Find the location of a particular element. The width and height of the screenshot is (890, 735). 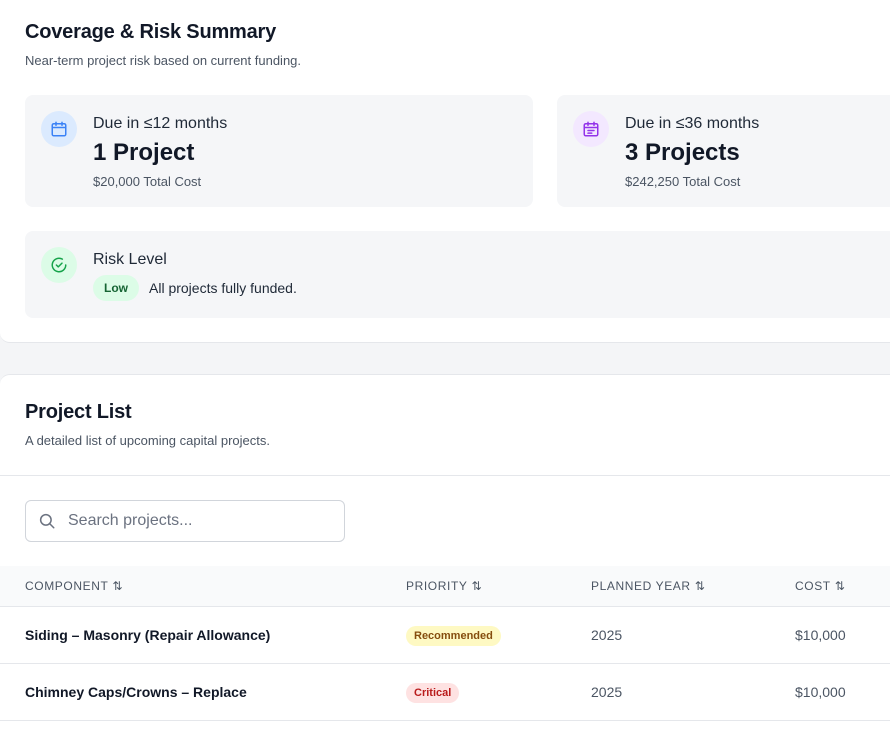

column-priority: PRIORITY ⇅ is located at coordinates (444, 586).